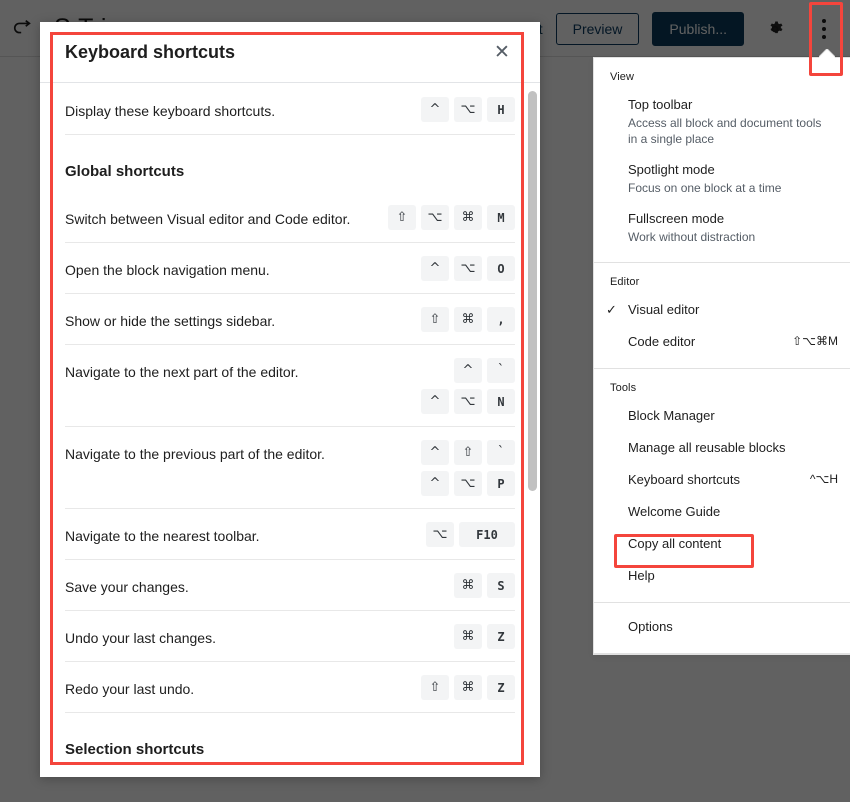  What do you see at coordinates (722, 227) in the screenshot?
I see `menu-item-fullscreen-mode: Fullscreen mode Work without distraction` at bounding box center [722, 227].